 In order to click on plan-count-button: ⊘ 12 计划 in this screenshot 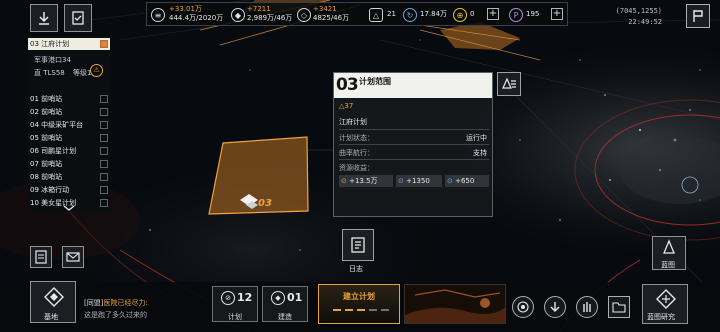, I will do `click(235, 304)`.